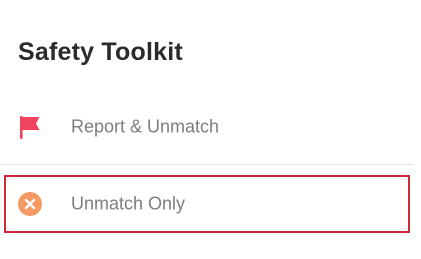  I want to click on option-label: Unmatch Only, so click(128, 203).